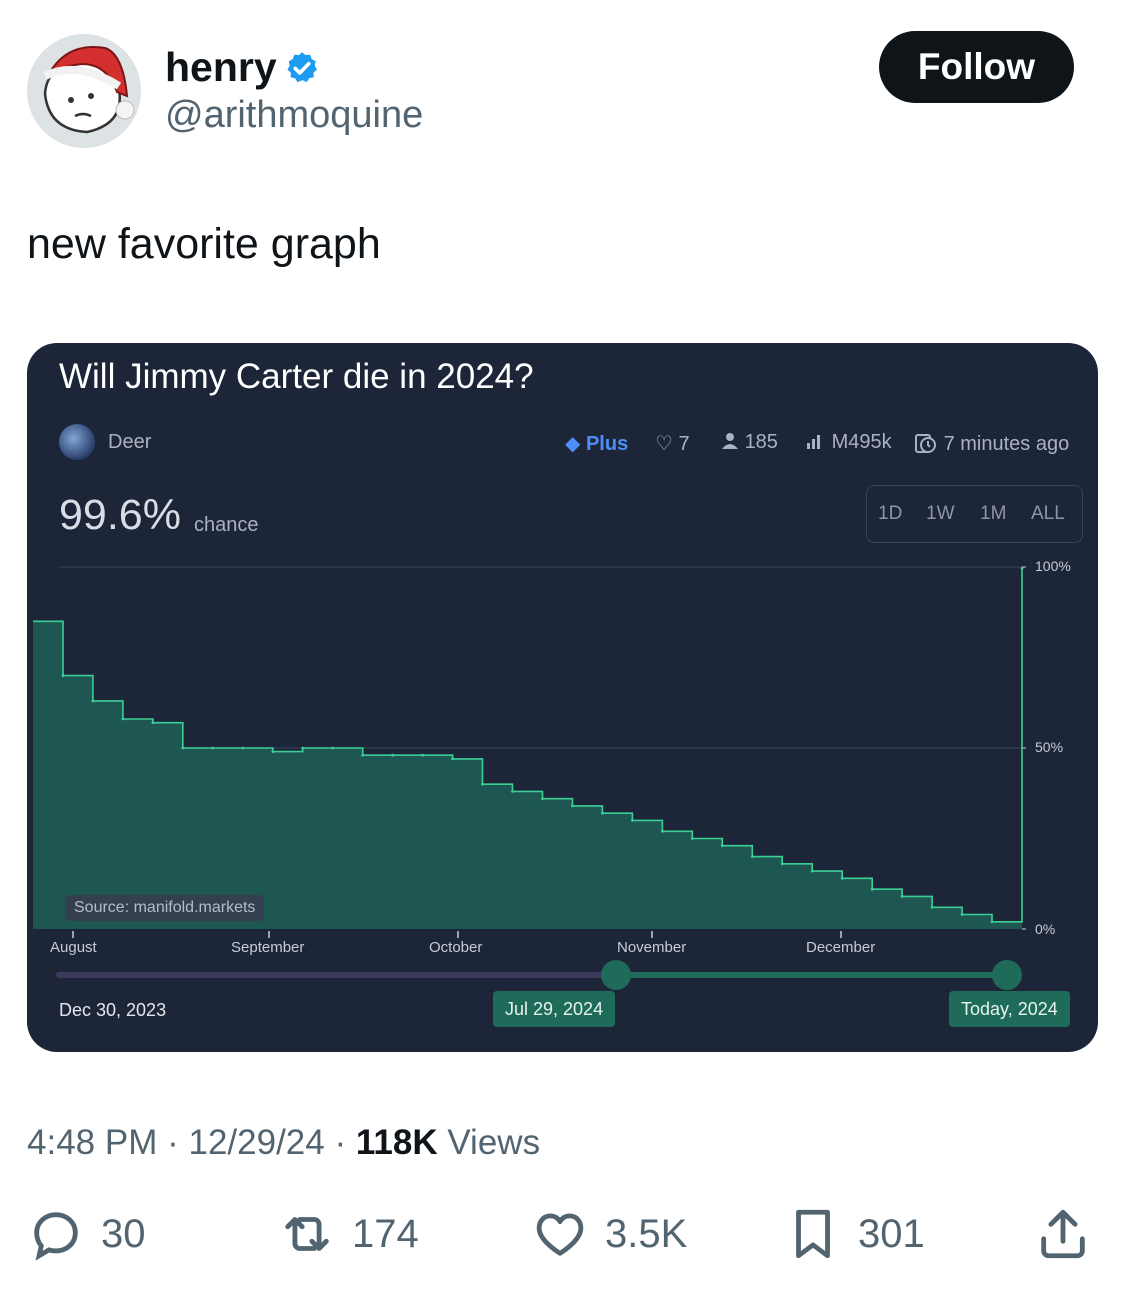 This screenshot has width=1125, height=1303. What do you see at coordinates (296, 376) in the screenshot?
I see `market-question: Will Jimmy Carter die in 2024?` at bounding box center [296, 376].